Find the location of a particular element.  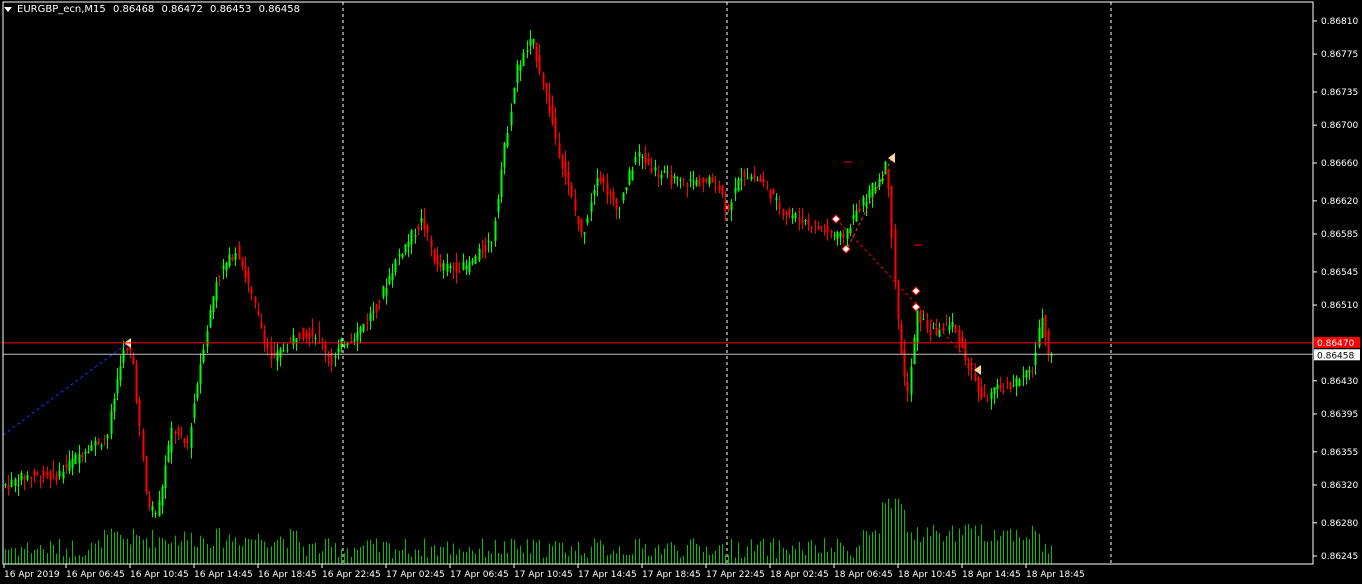

y-axis-label: 0.86395 is located at coordinates (1339, 415).